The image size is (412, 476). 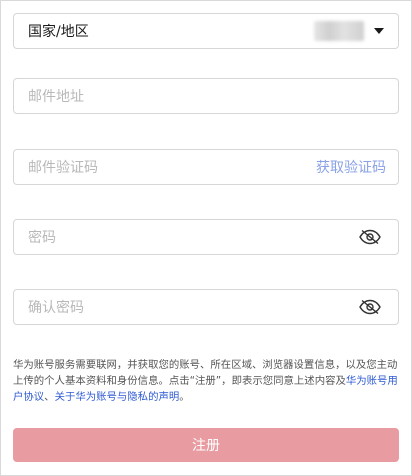 What do you see at coordinates (339, 31) in the screenshot?
I see `country-value-blurred` at bounding box center [339, 31].